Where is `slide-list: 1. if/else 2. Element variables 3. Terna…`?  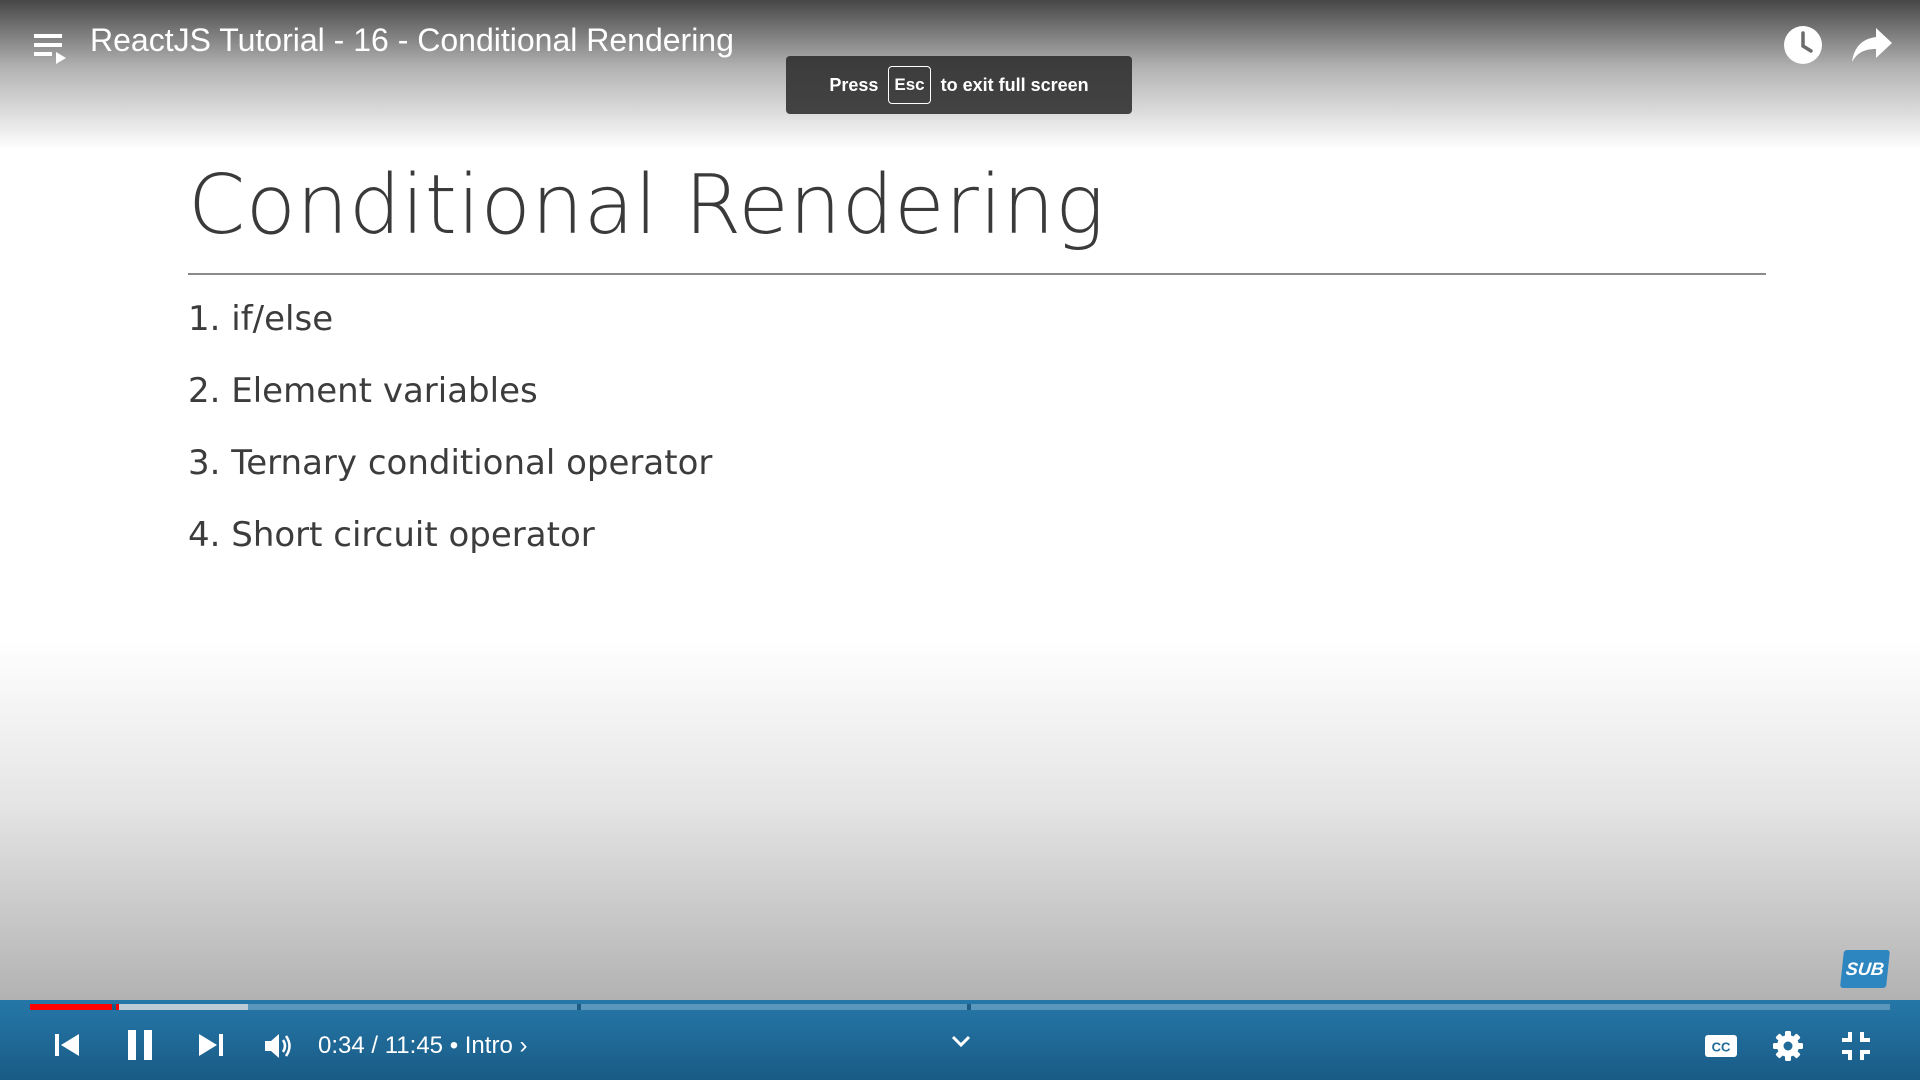
slide-list: 1. if/else 2. Element variables 3. Terna… is located at coordinates (450, 436).